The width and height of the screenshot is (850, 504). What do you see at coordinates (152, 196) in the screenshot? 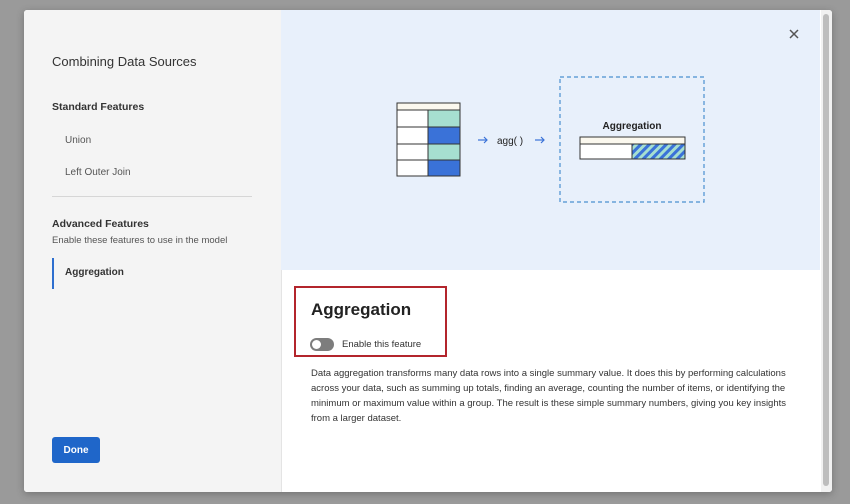
I see `sidebar-divider` at bounding box center [152, 196].